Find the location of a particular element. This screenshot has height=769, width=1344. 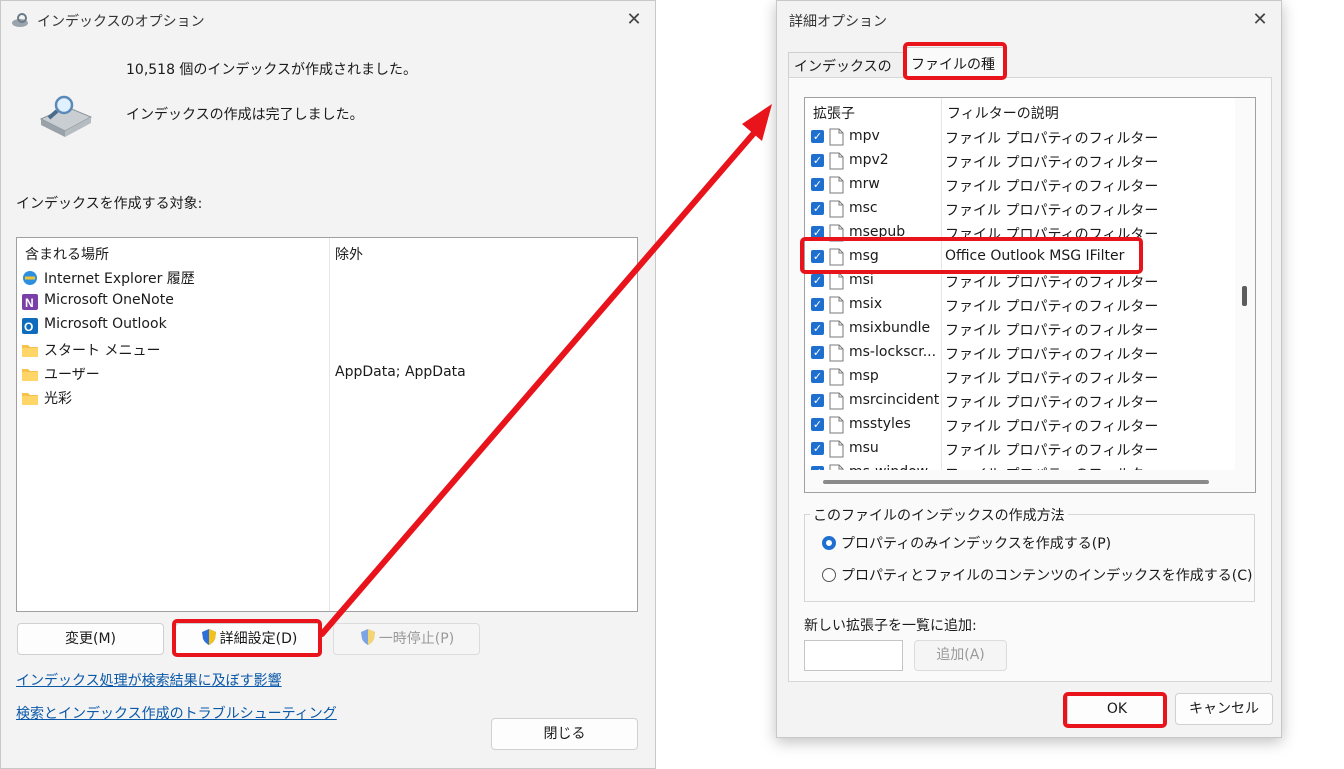

shield-icon is located at coordinates (367, 637).